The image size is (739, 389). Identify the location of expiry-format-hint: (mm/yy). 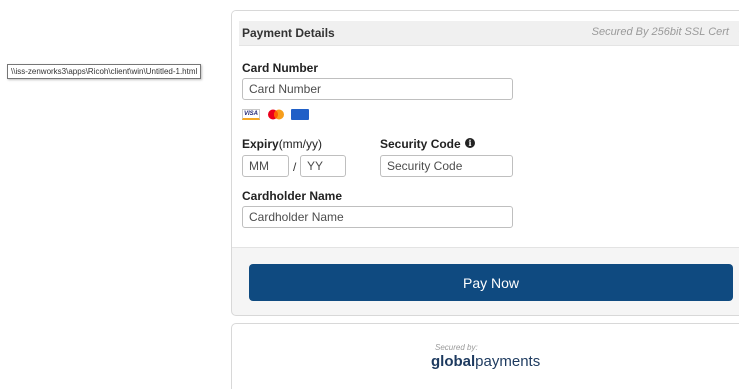
(300, 144).